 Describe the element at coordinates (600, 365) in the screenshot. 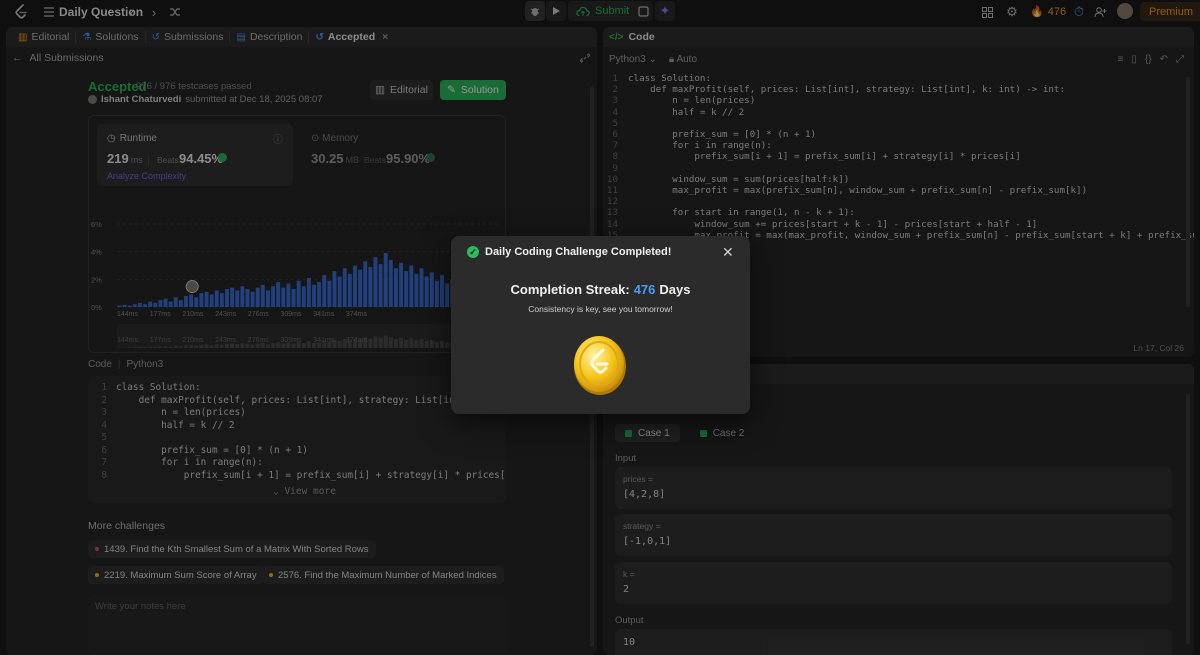

I see `coin-badge-icon` at that location.